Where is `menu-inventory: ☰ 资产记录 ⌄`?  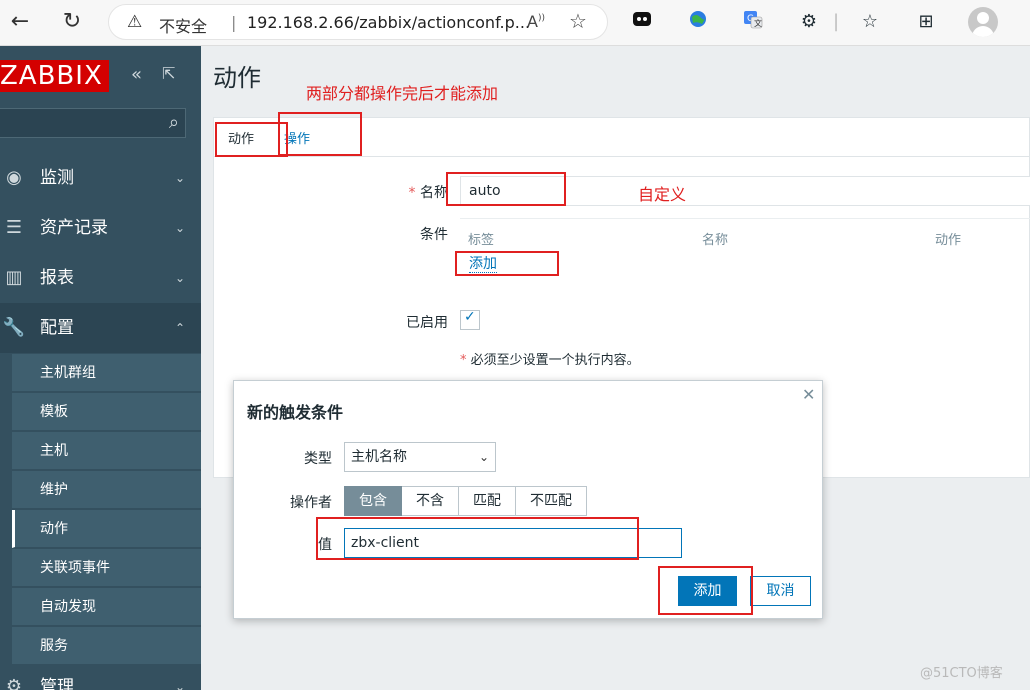 menu-inventory: ☰ 资产记录 ⌄ is located at coordinates (100, 228).